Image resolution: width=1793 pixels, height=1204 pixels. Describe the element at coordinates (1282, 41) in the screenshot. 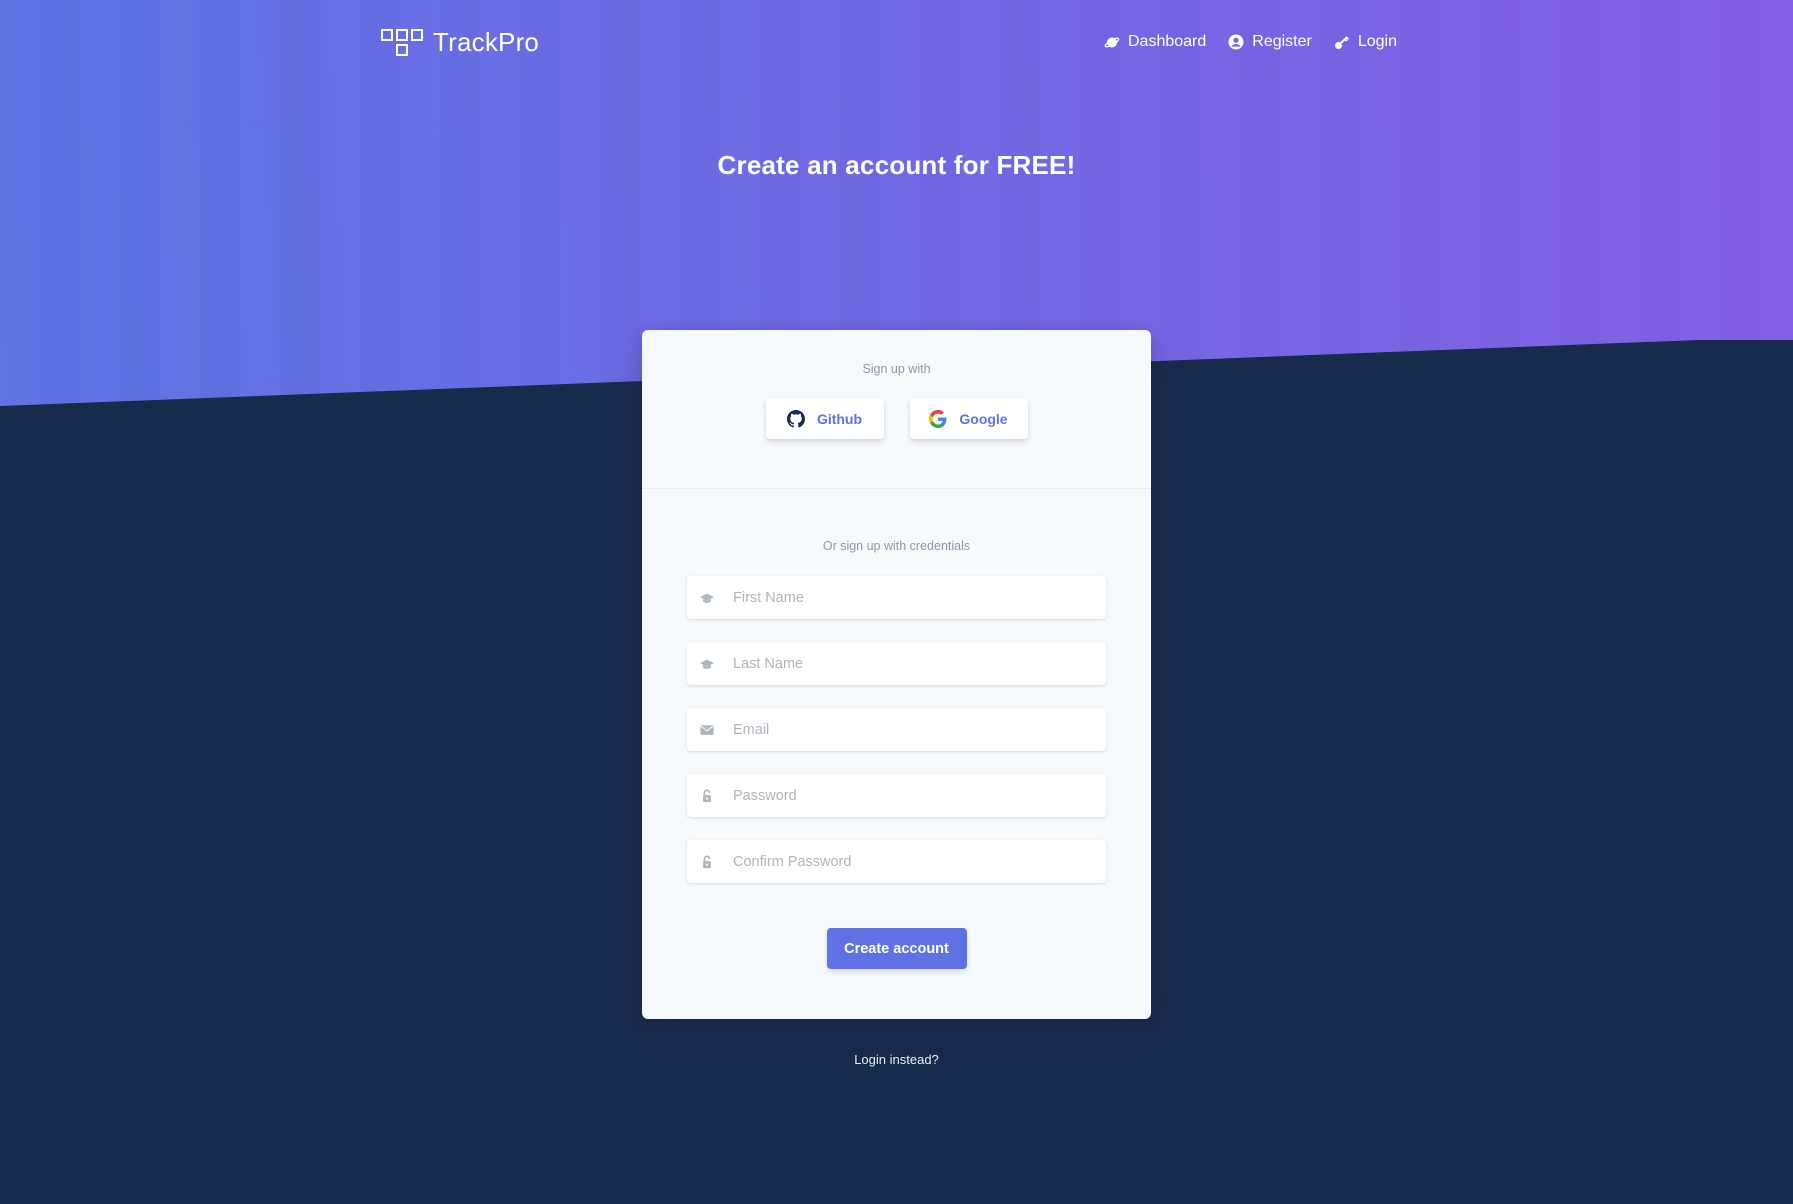

I see `nav-link-label: Register` at that location.